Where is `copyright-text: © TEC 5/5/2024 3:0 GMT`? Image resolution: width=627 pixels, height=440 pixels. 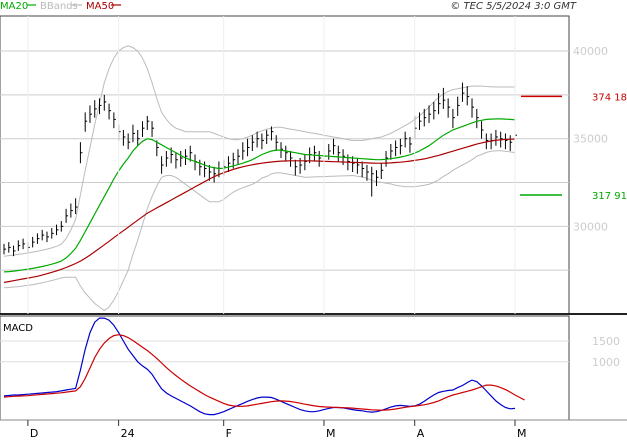
copyright-text: © TEC 5/5/2024 3:0 GMT is located at coordinates (513, 6).